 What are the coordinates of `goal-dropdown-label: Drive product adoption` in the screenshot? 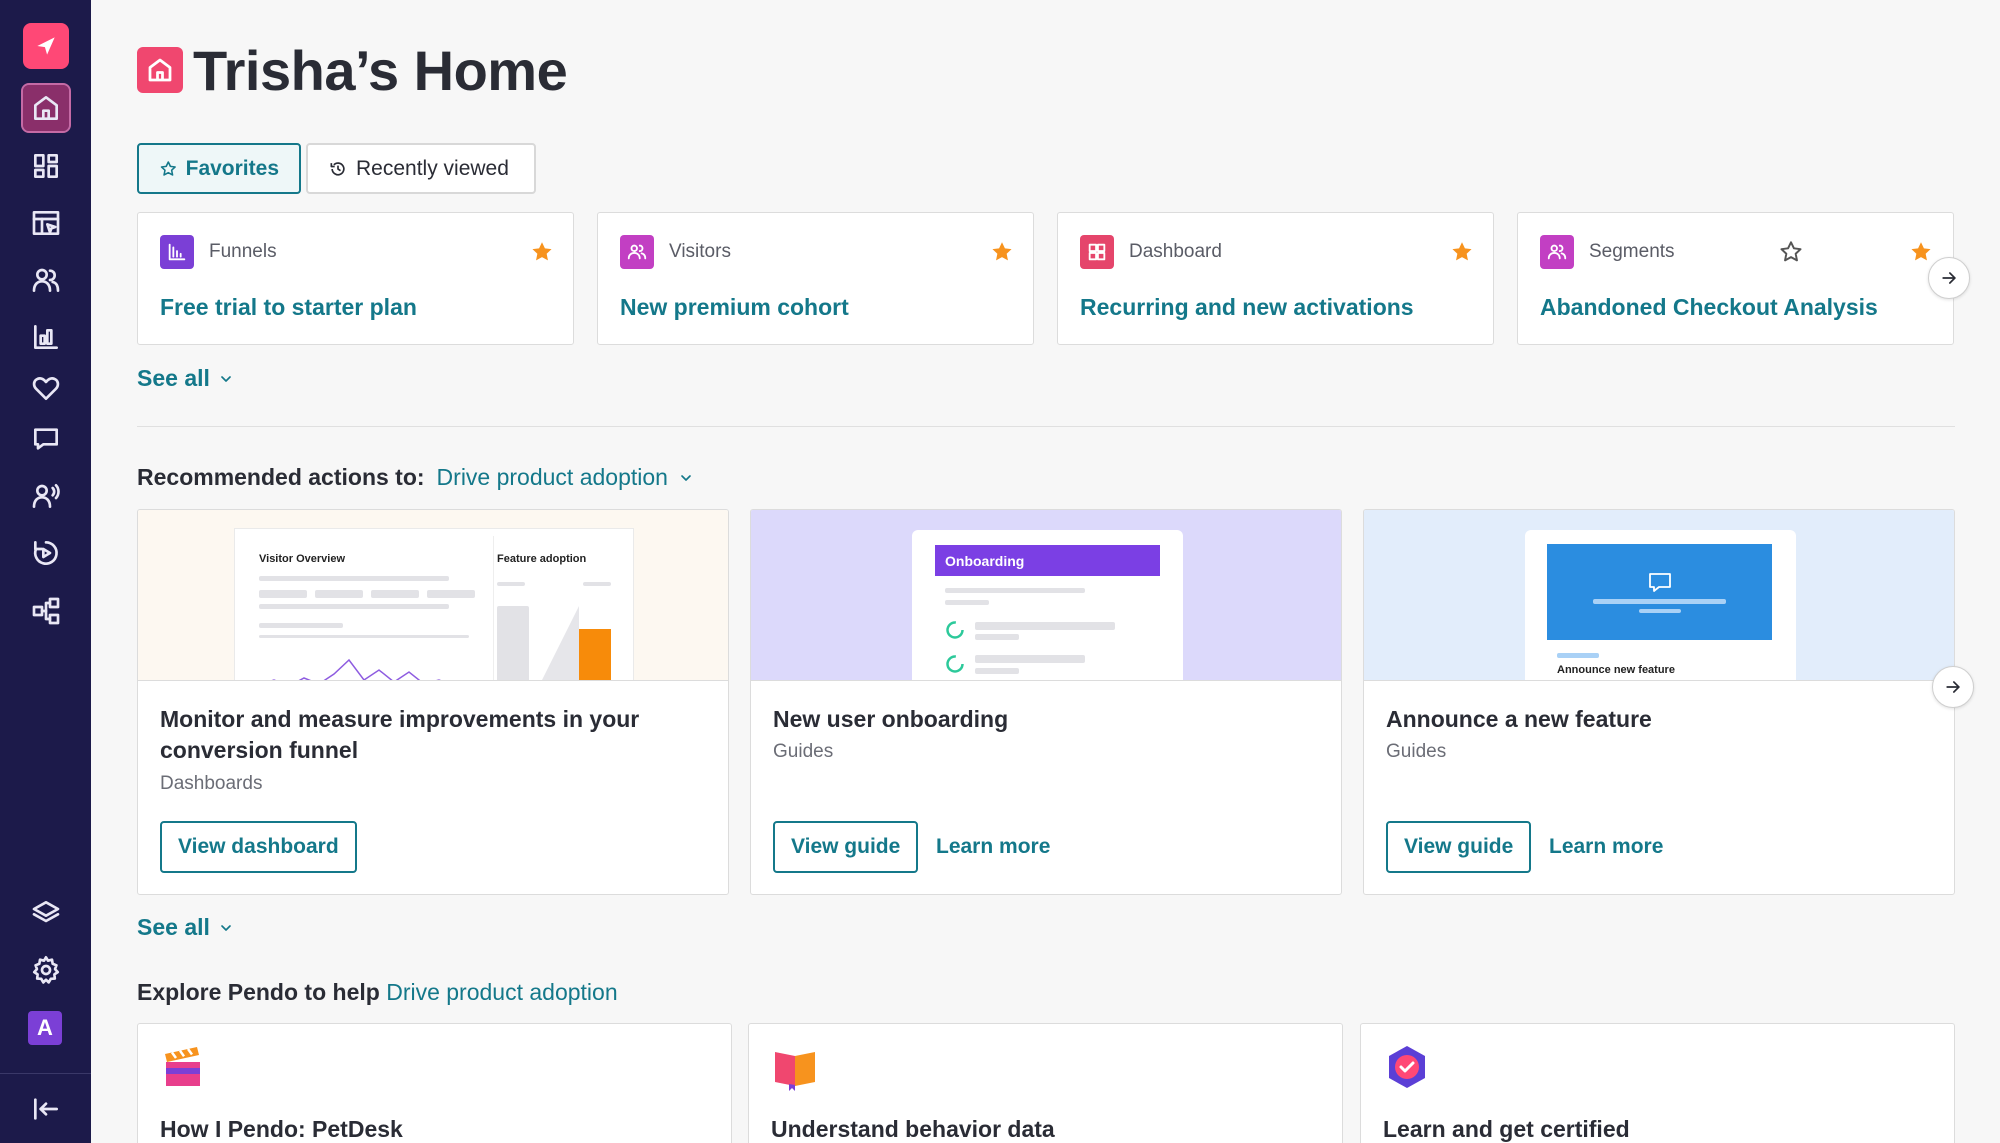 It's located at (552, 477).